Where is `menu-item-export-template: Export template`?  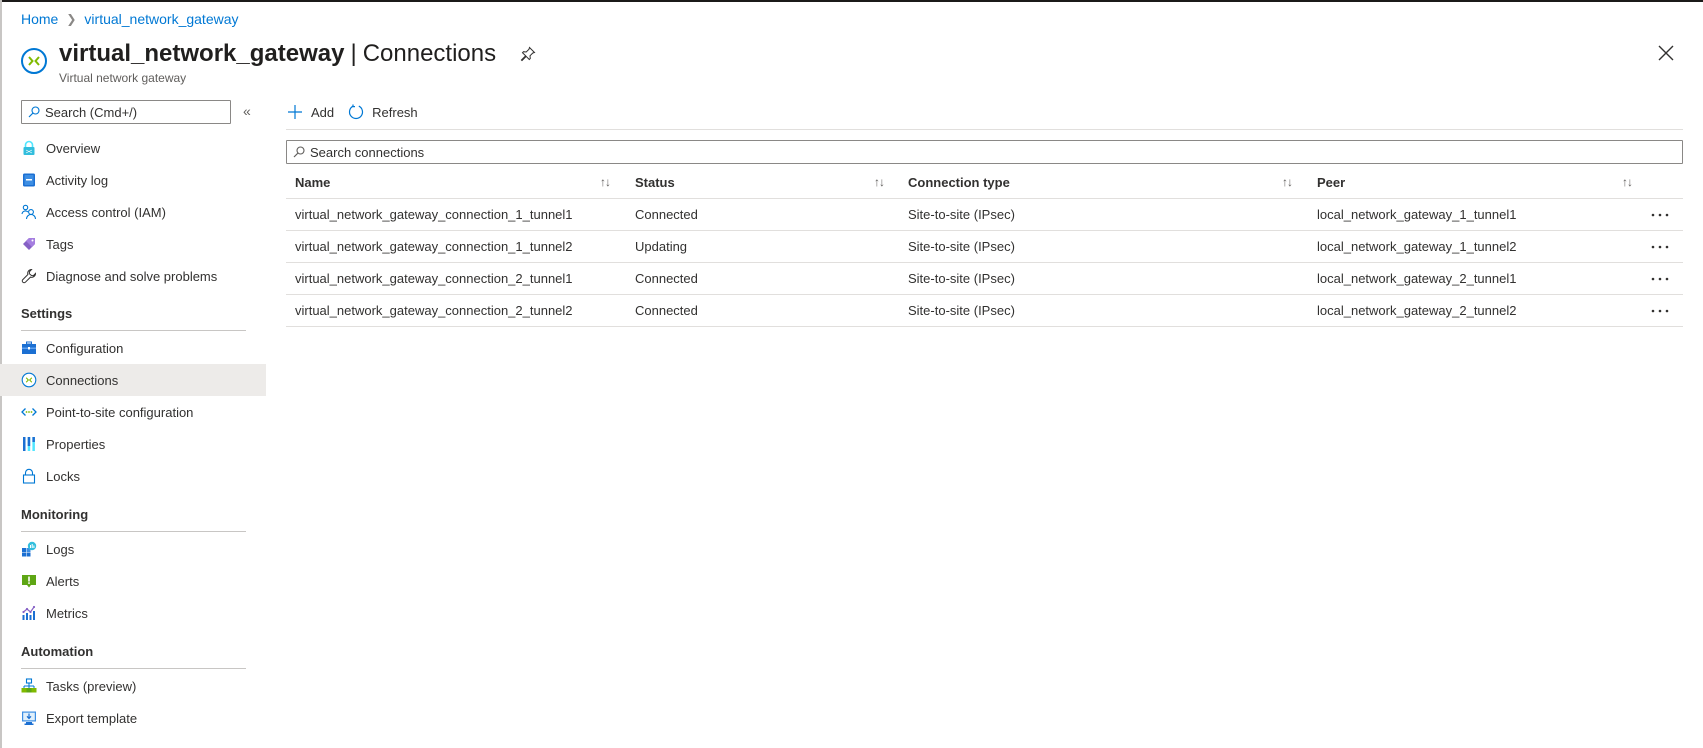
menu-item-export-template: Export template is located at coordinates (133, 718).